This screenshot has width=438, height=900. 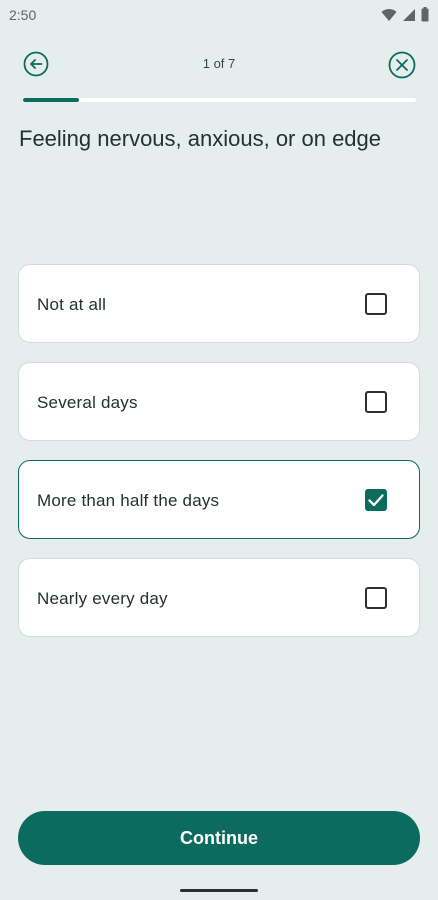 I want to click on option-nearly-every-day: Nearly every day, so click(x=219, y=597).